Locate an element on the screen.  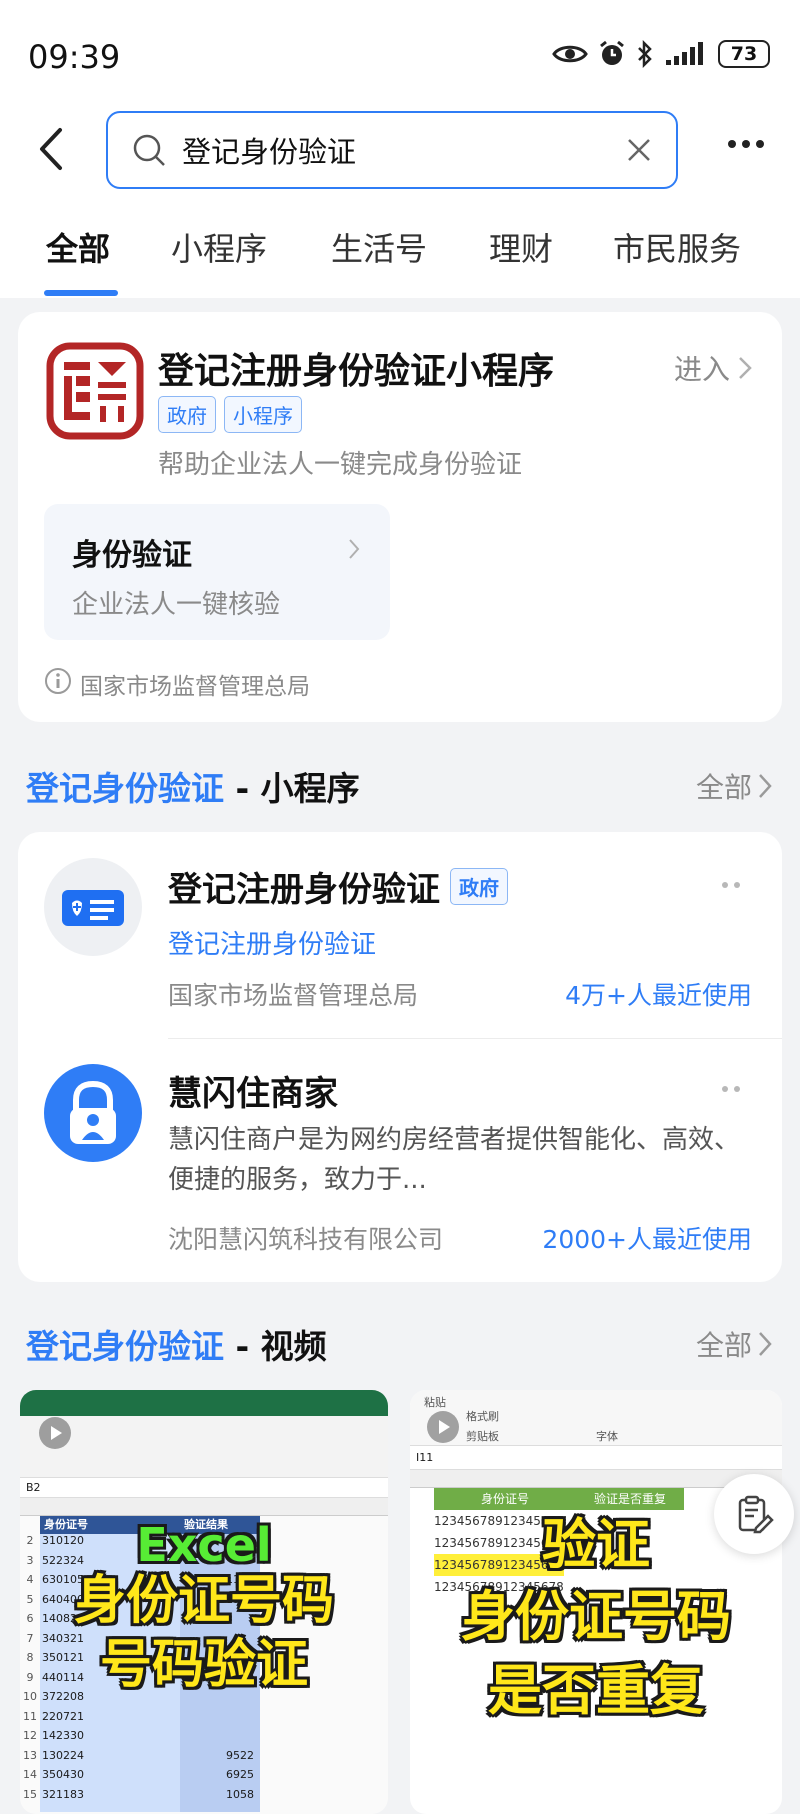
top-result-description: 帮助企业法人一键完成身份验证 is located at coordinates (340, 465).